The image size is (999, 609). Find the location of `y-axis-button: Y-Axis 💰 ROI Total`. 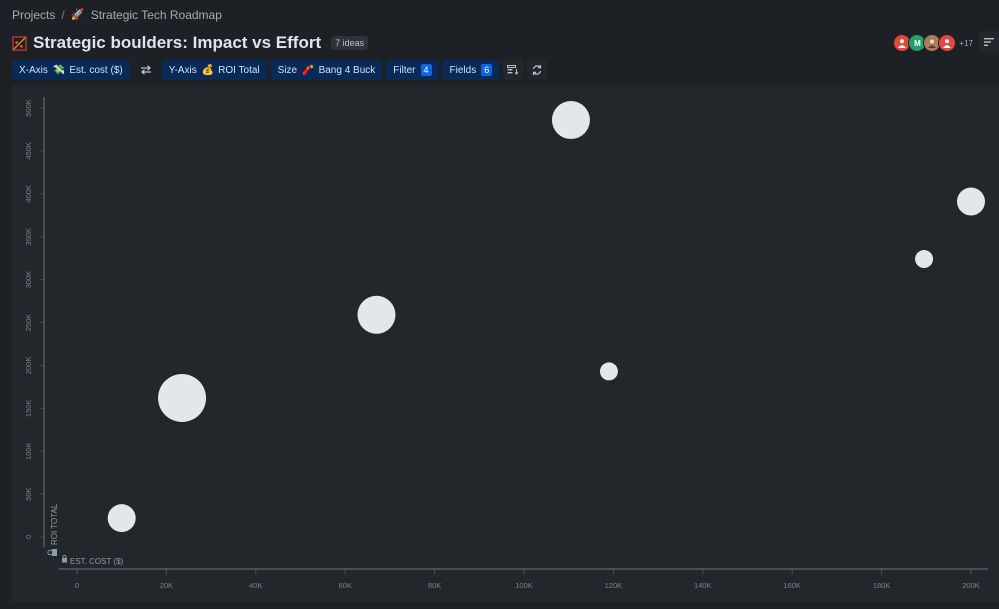

y-axis-button: Y-Axis 💰 ROI Total is located at coordinates (214, 70).